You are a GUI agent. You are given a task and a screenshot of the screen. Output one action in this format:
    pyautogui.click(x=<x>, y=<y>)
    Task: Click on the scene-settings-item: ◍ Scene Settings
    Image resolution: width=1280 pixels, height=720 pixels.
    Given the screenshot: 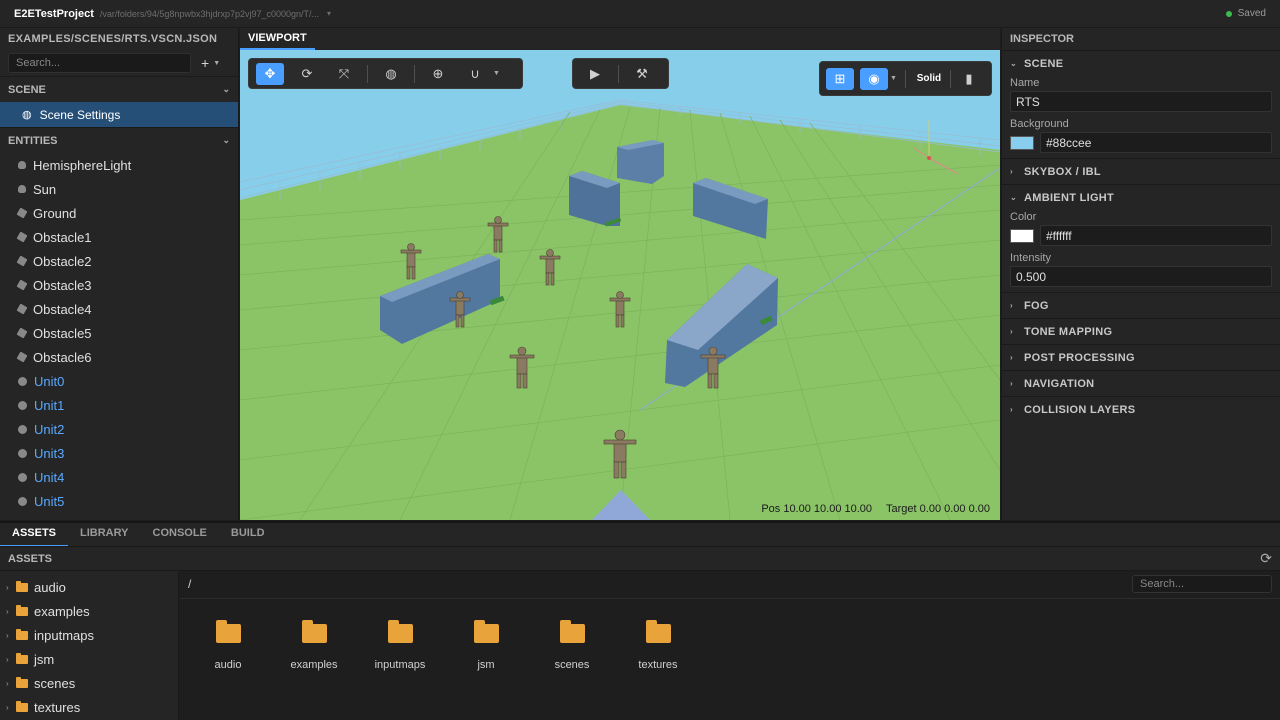 What is the action you would take?
    pyautogui.click(x=119, y=114)
    